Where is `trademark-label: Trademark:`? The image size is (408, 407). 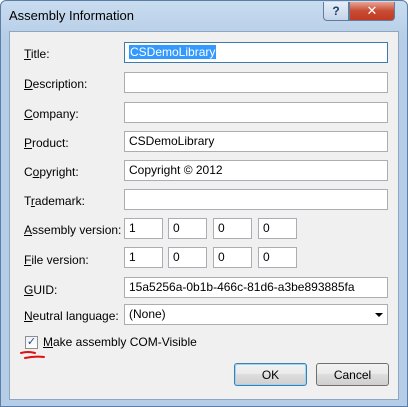
trademark-label: Trademark: is located at coordinates (54, 201).